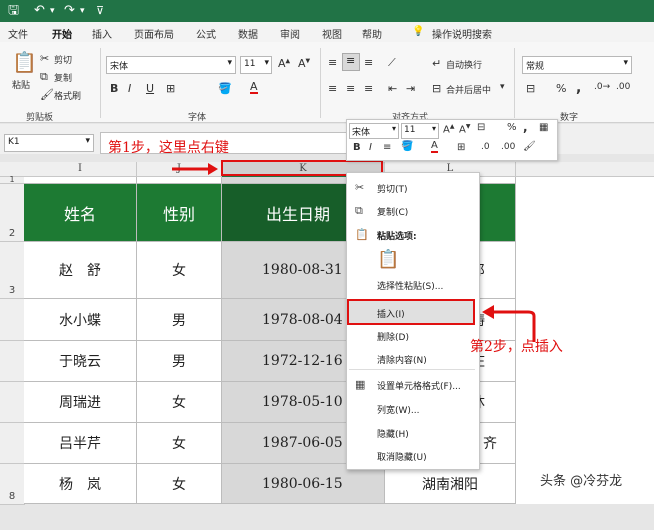 The width and height of the screenshot is (654, 530). Describe the element at coordinates (392, 211) in the screenshot. I see `menu-item-copy: 复制(C)` at that location.